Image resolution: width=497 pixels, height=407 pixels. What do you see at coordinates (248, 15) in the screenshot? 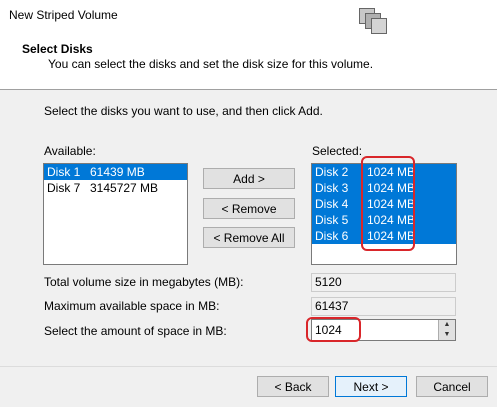
I see `title-bar: New Striped Volume` at bounding box center [248, 15].